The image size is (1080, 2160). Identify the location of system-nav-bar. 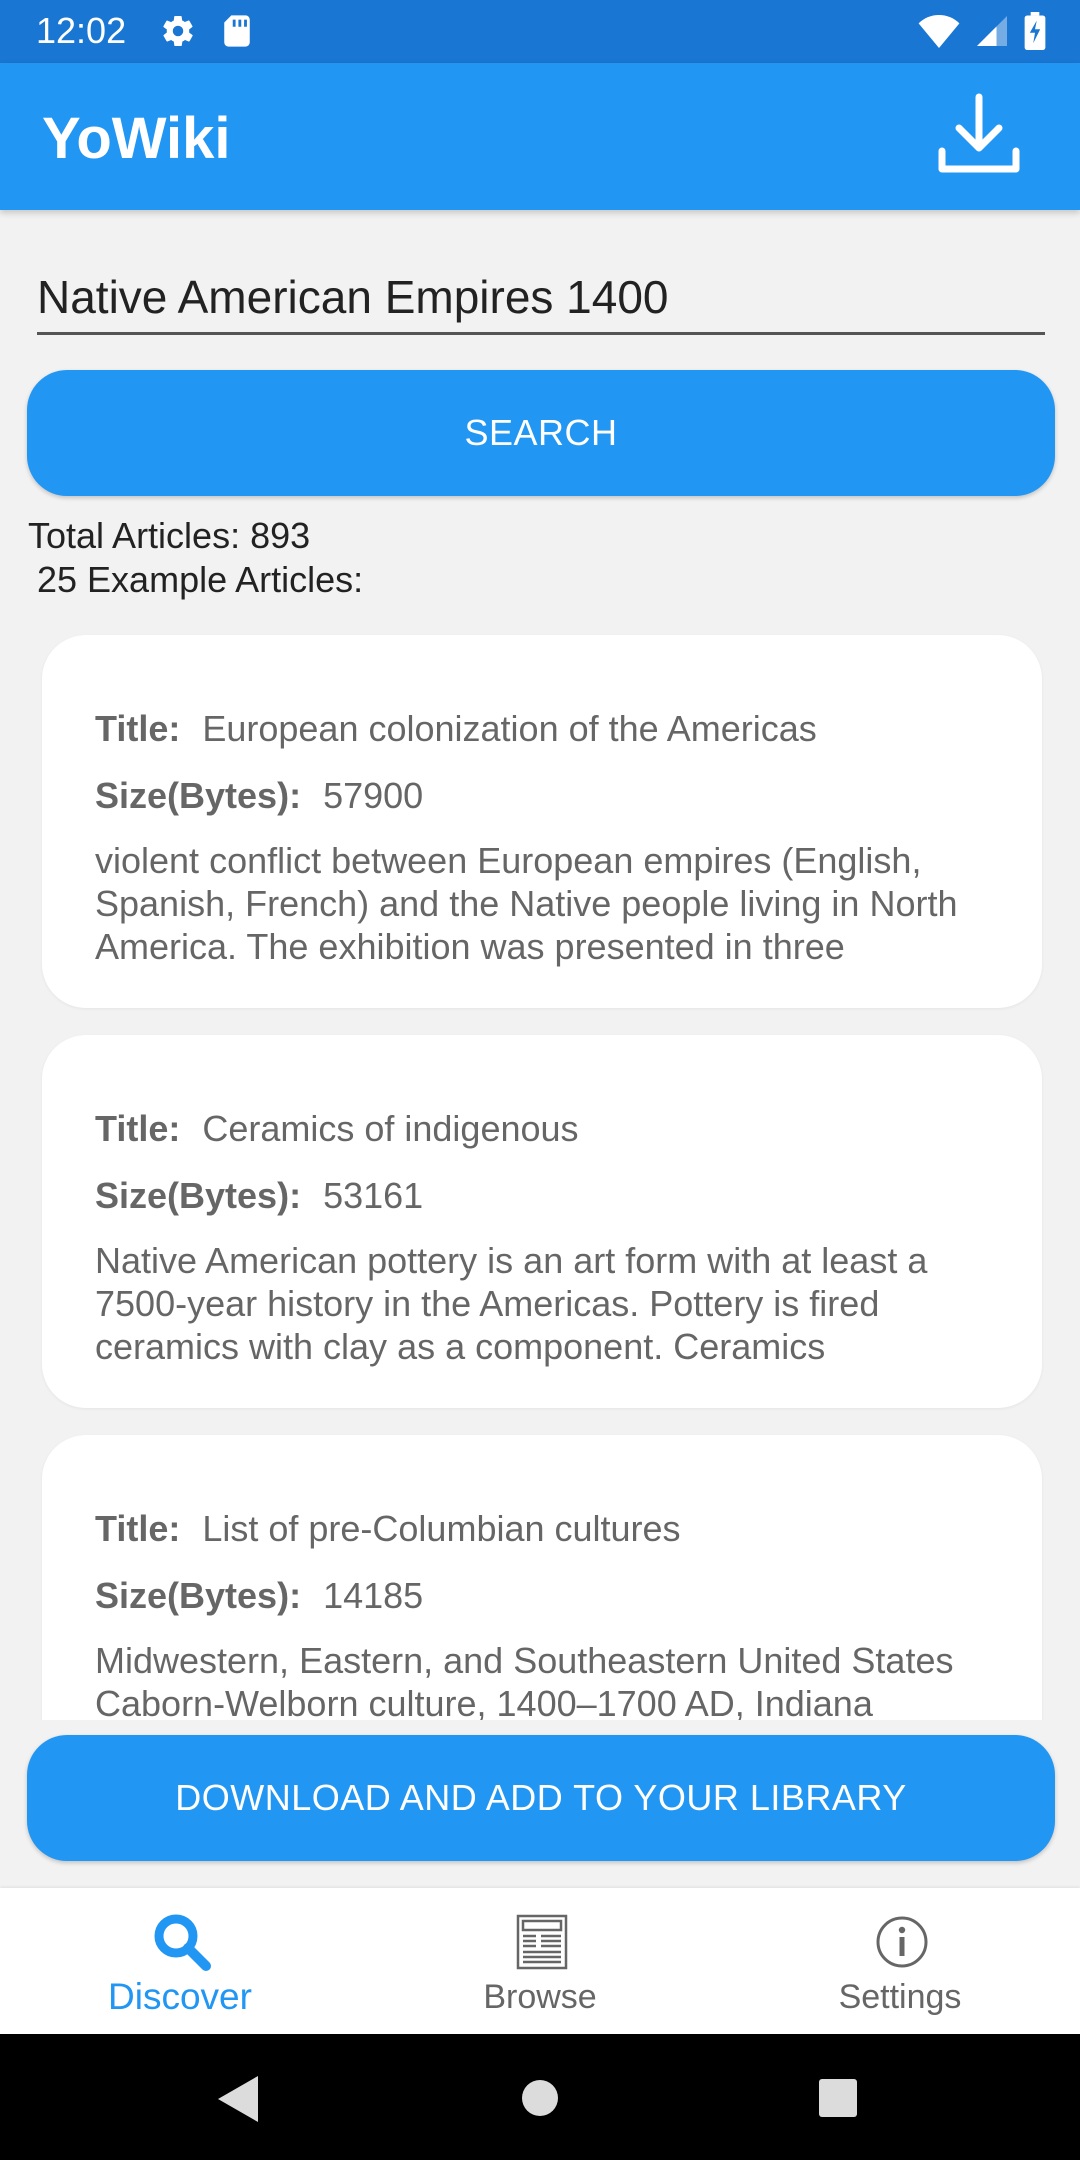
(540, 2097).